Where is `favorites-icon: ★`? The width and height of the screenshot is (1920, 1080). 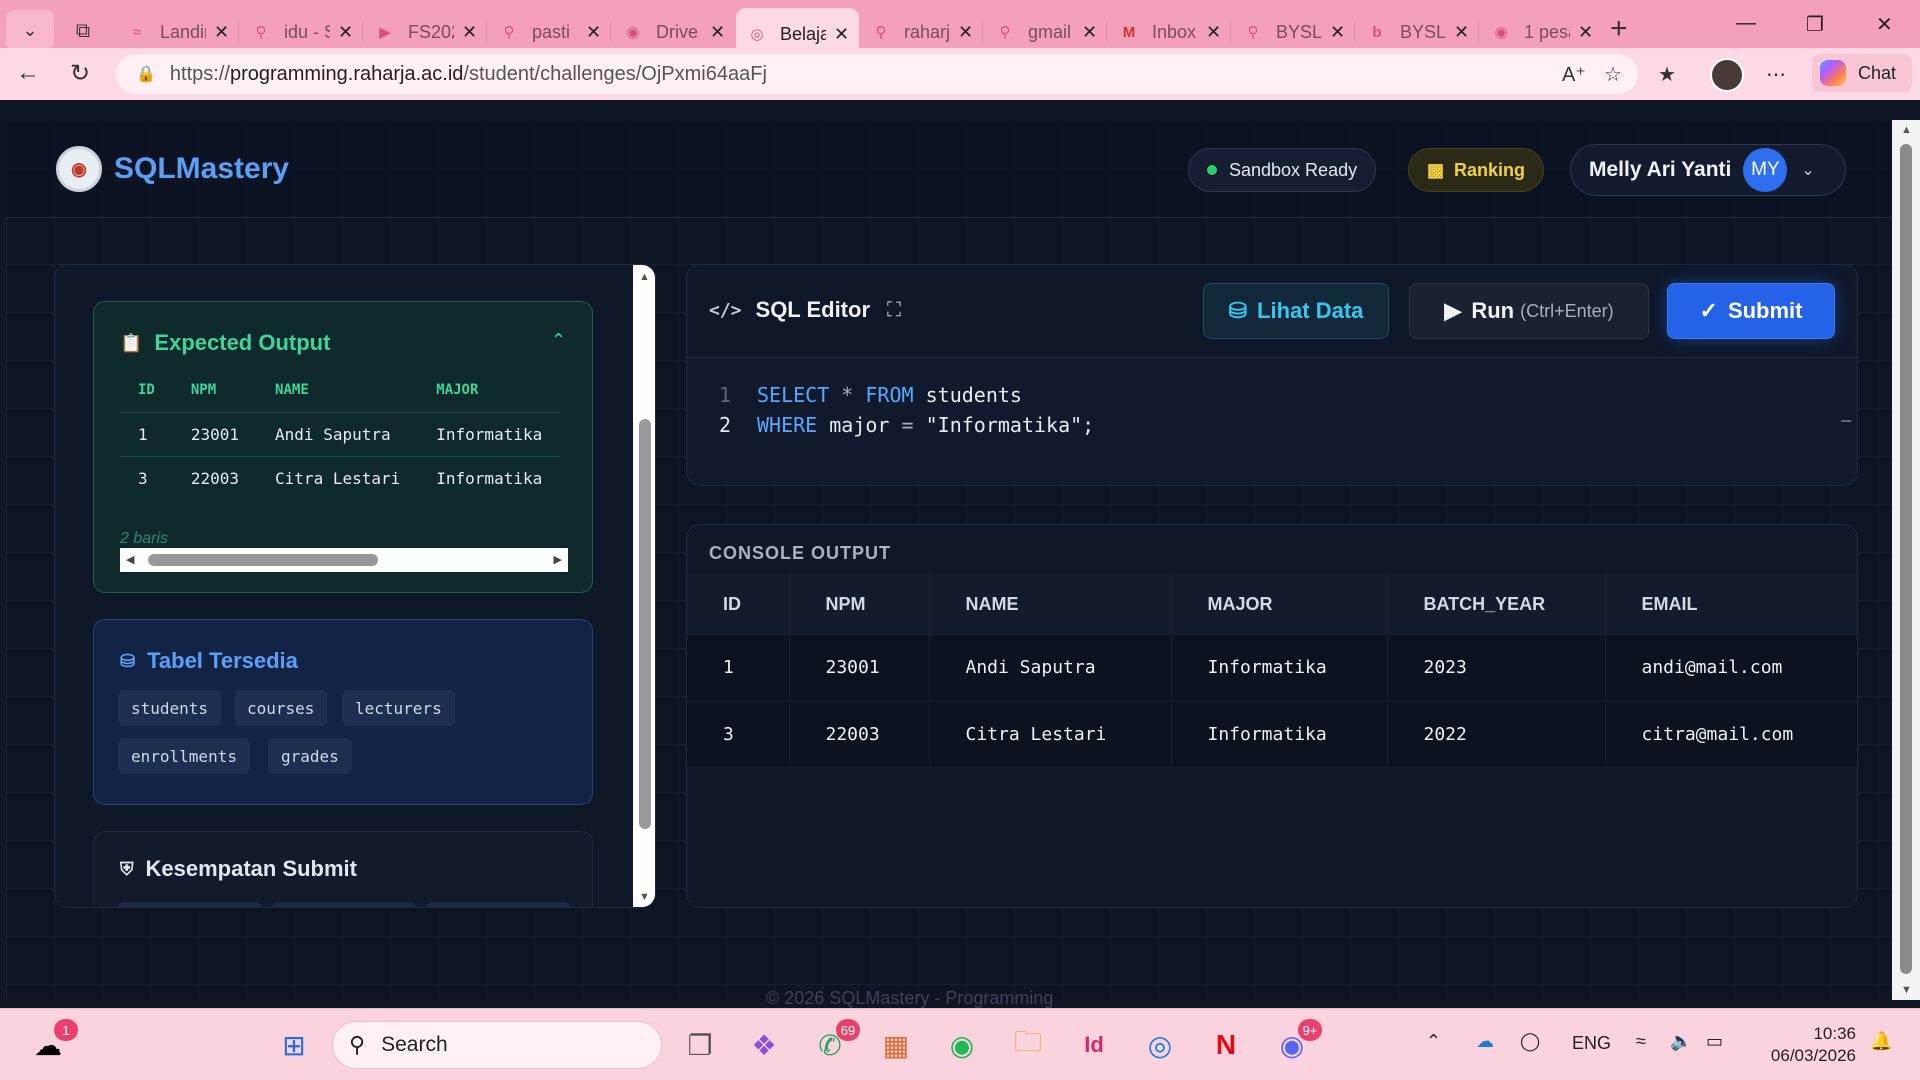
favorites-icon: ★ is located at coordinates (1667, 74).